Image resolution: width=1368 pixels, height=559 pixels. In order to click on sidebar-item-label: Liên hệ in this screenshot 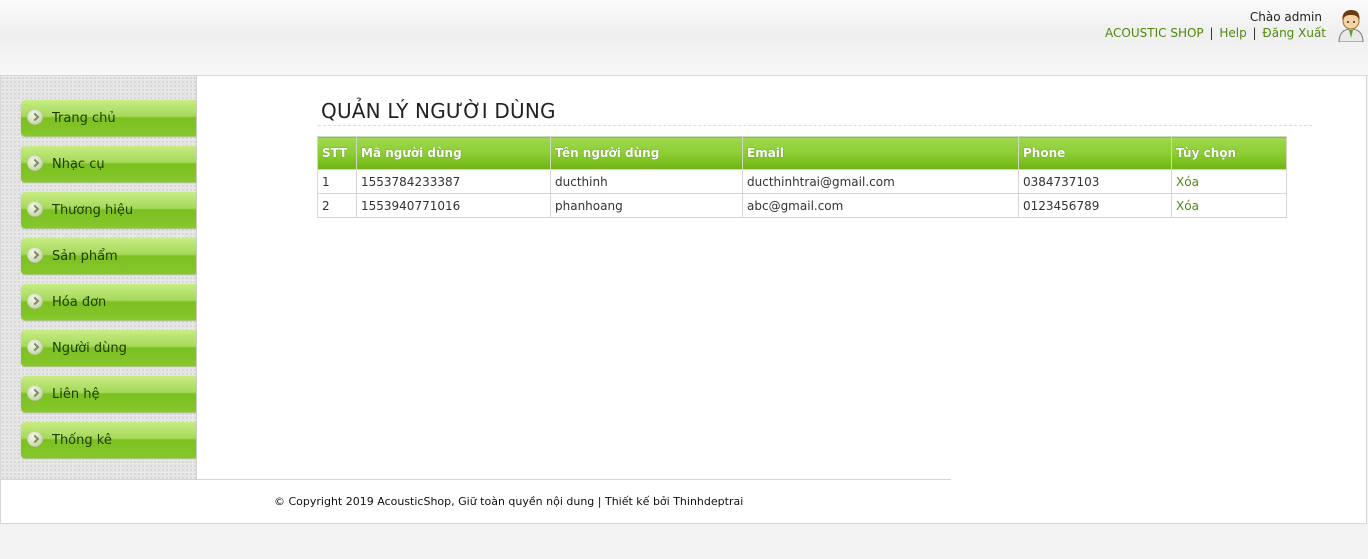, I will do `click(76, 394)`.